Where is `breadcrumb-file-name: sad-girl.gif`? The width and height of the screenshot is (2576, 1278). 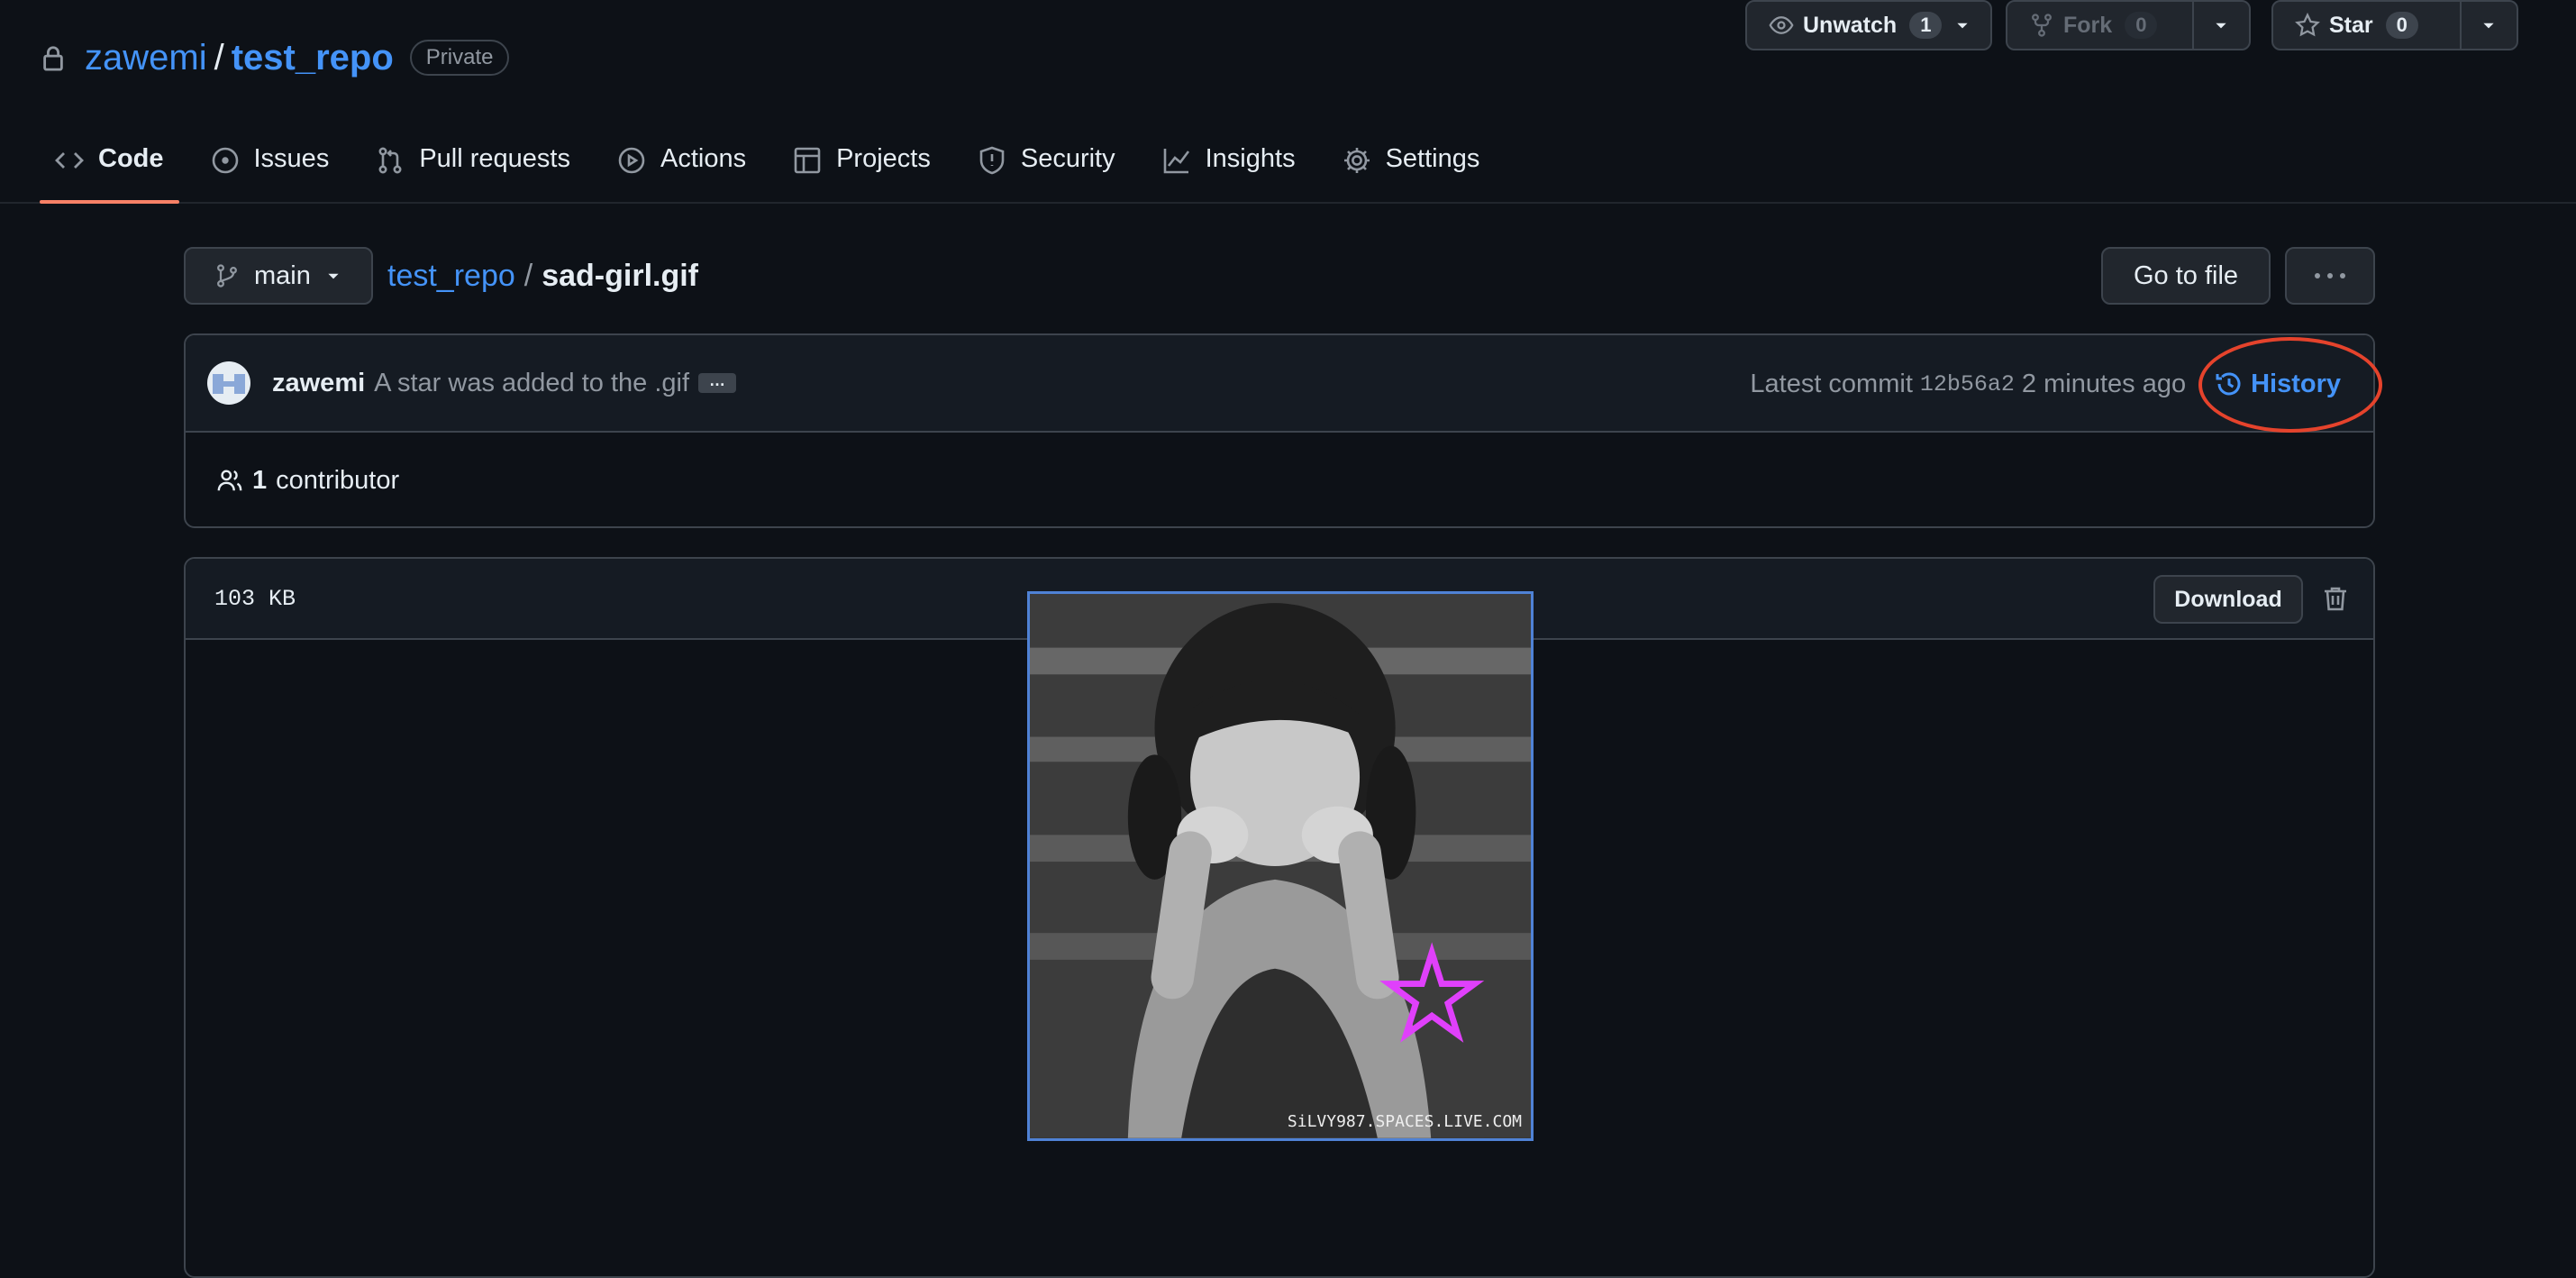
breadcrumb-file-name: sad-girl.gif is located at coordinates (620, 275).